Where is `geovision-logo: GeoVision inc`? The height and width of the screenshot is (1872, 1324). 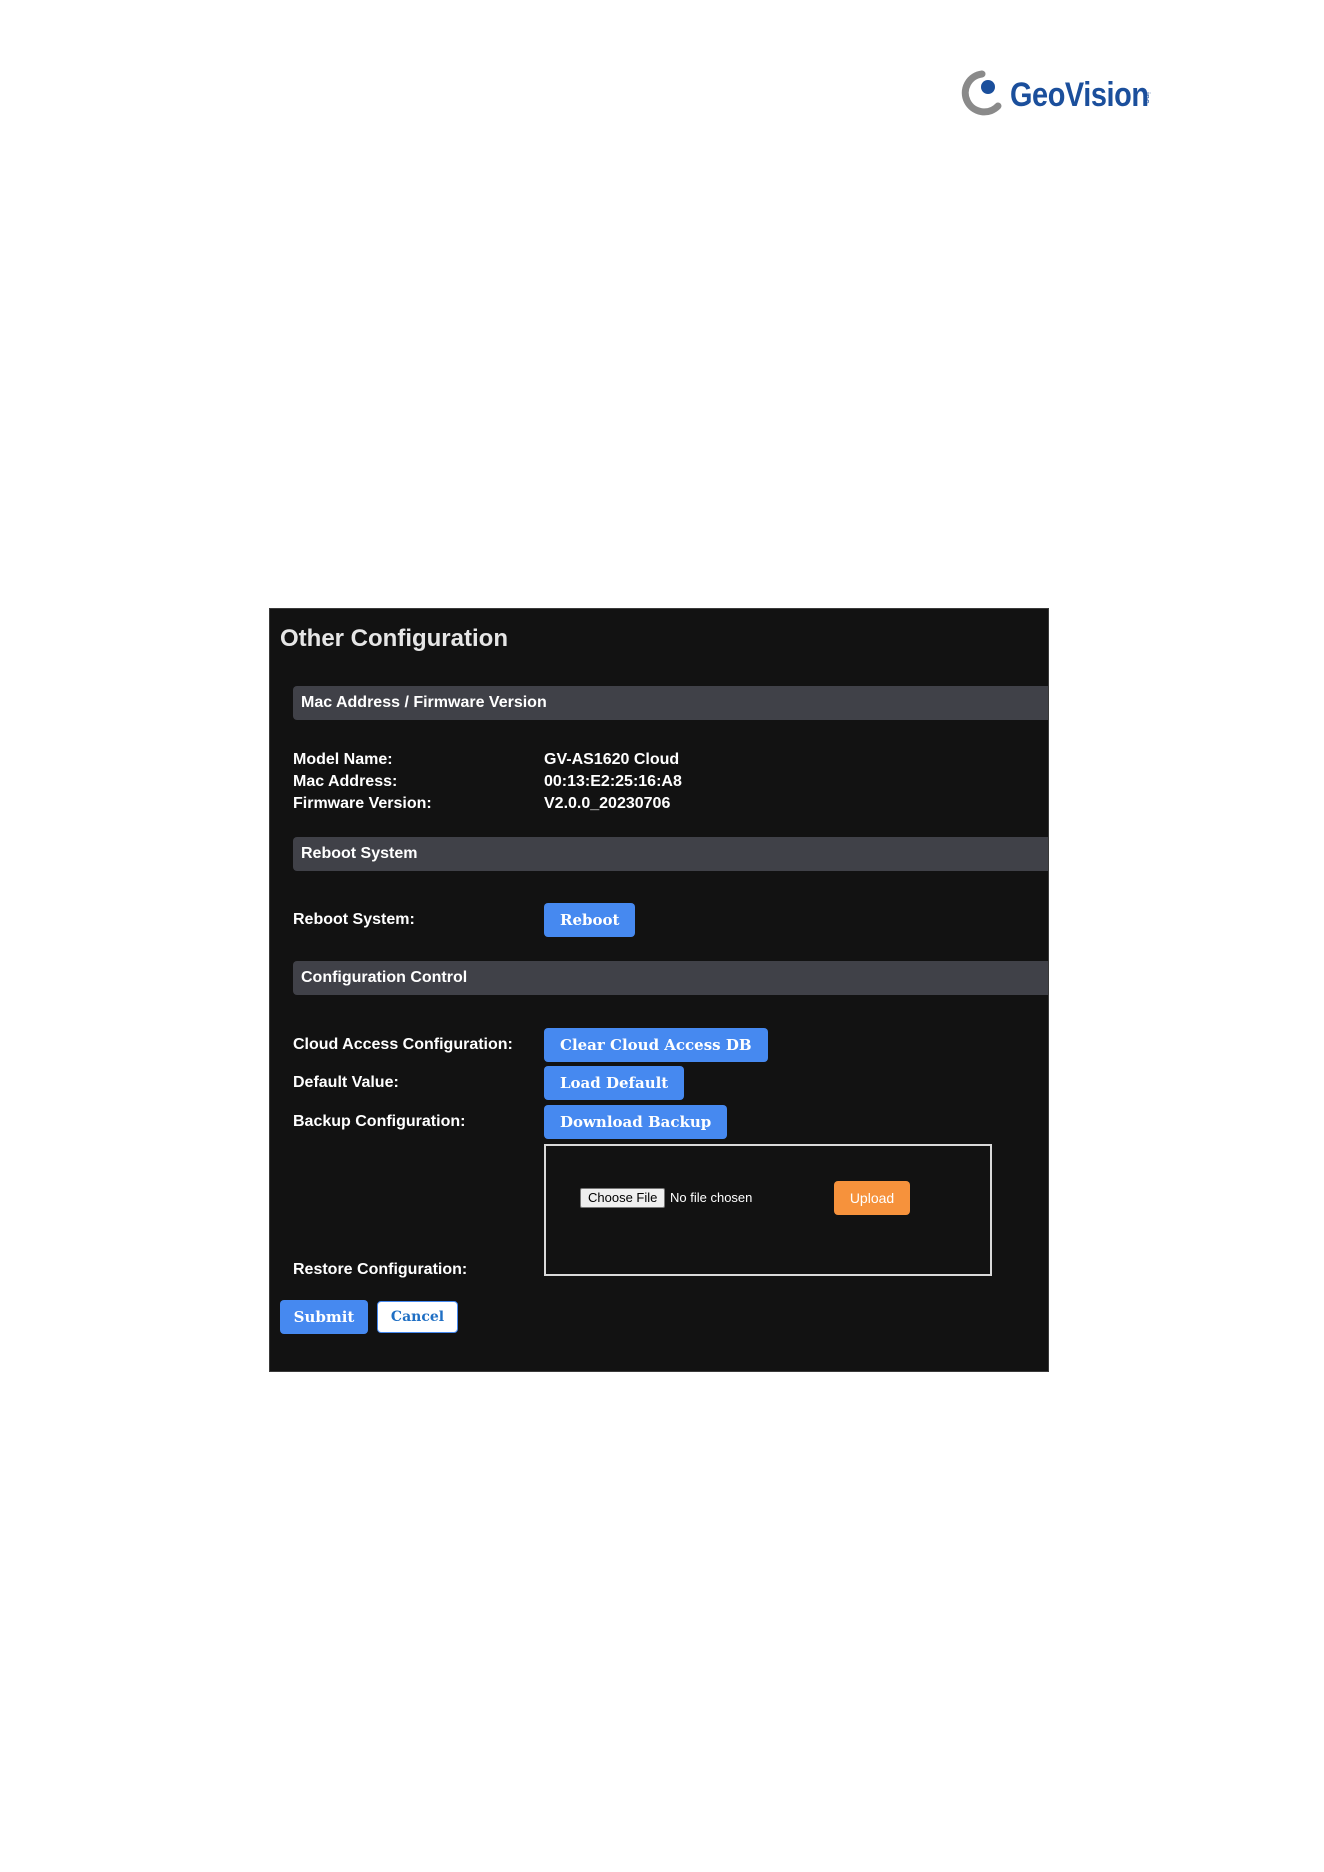
geovision-logo: GeoVision inc is located at coordinates (1065, 96).